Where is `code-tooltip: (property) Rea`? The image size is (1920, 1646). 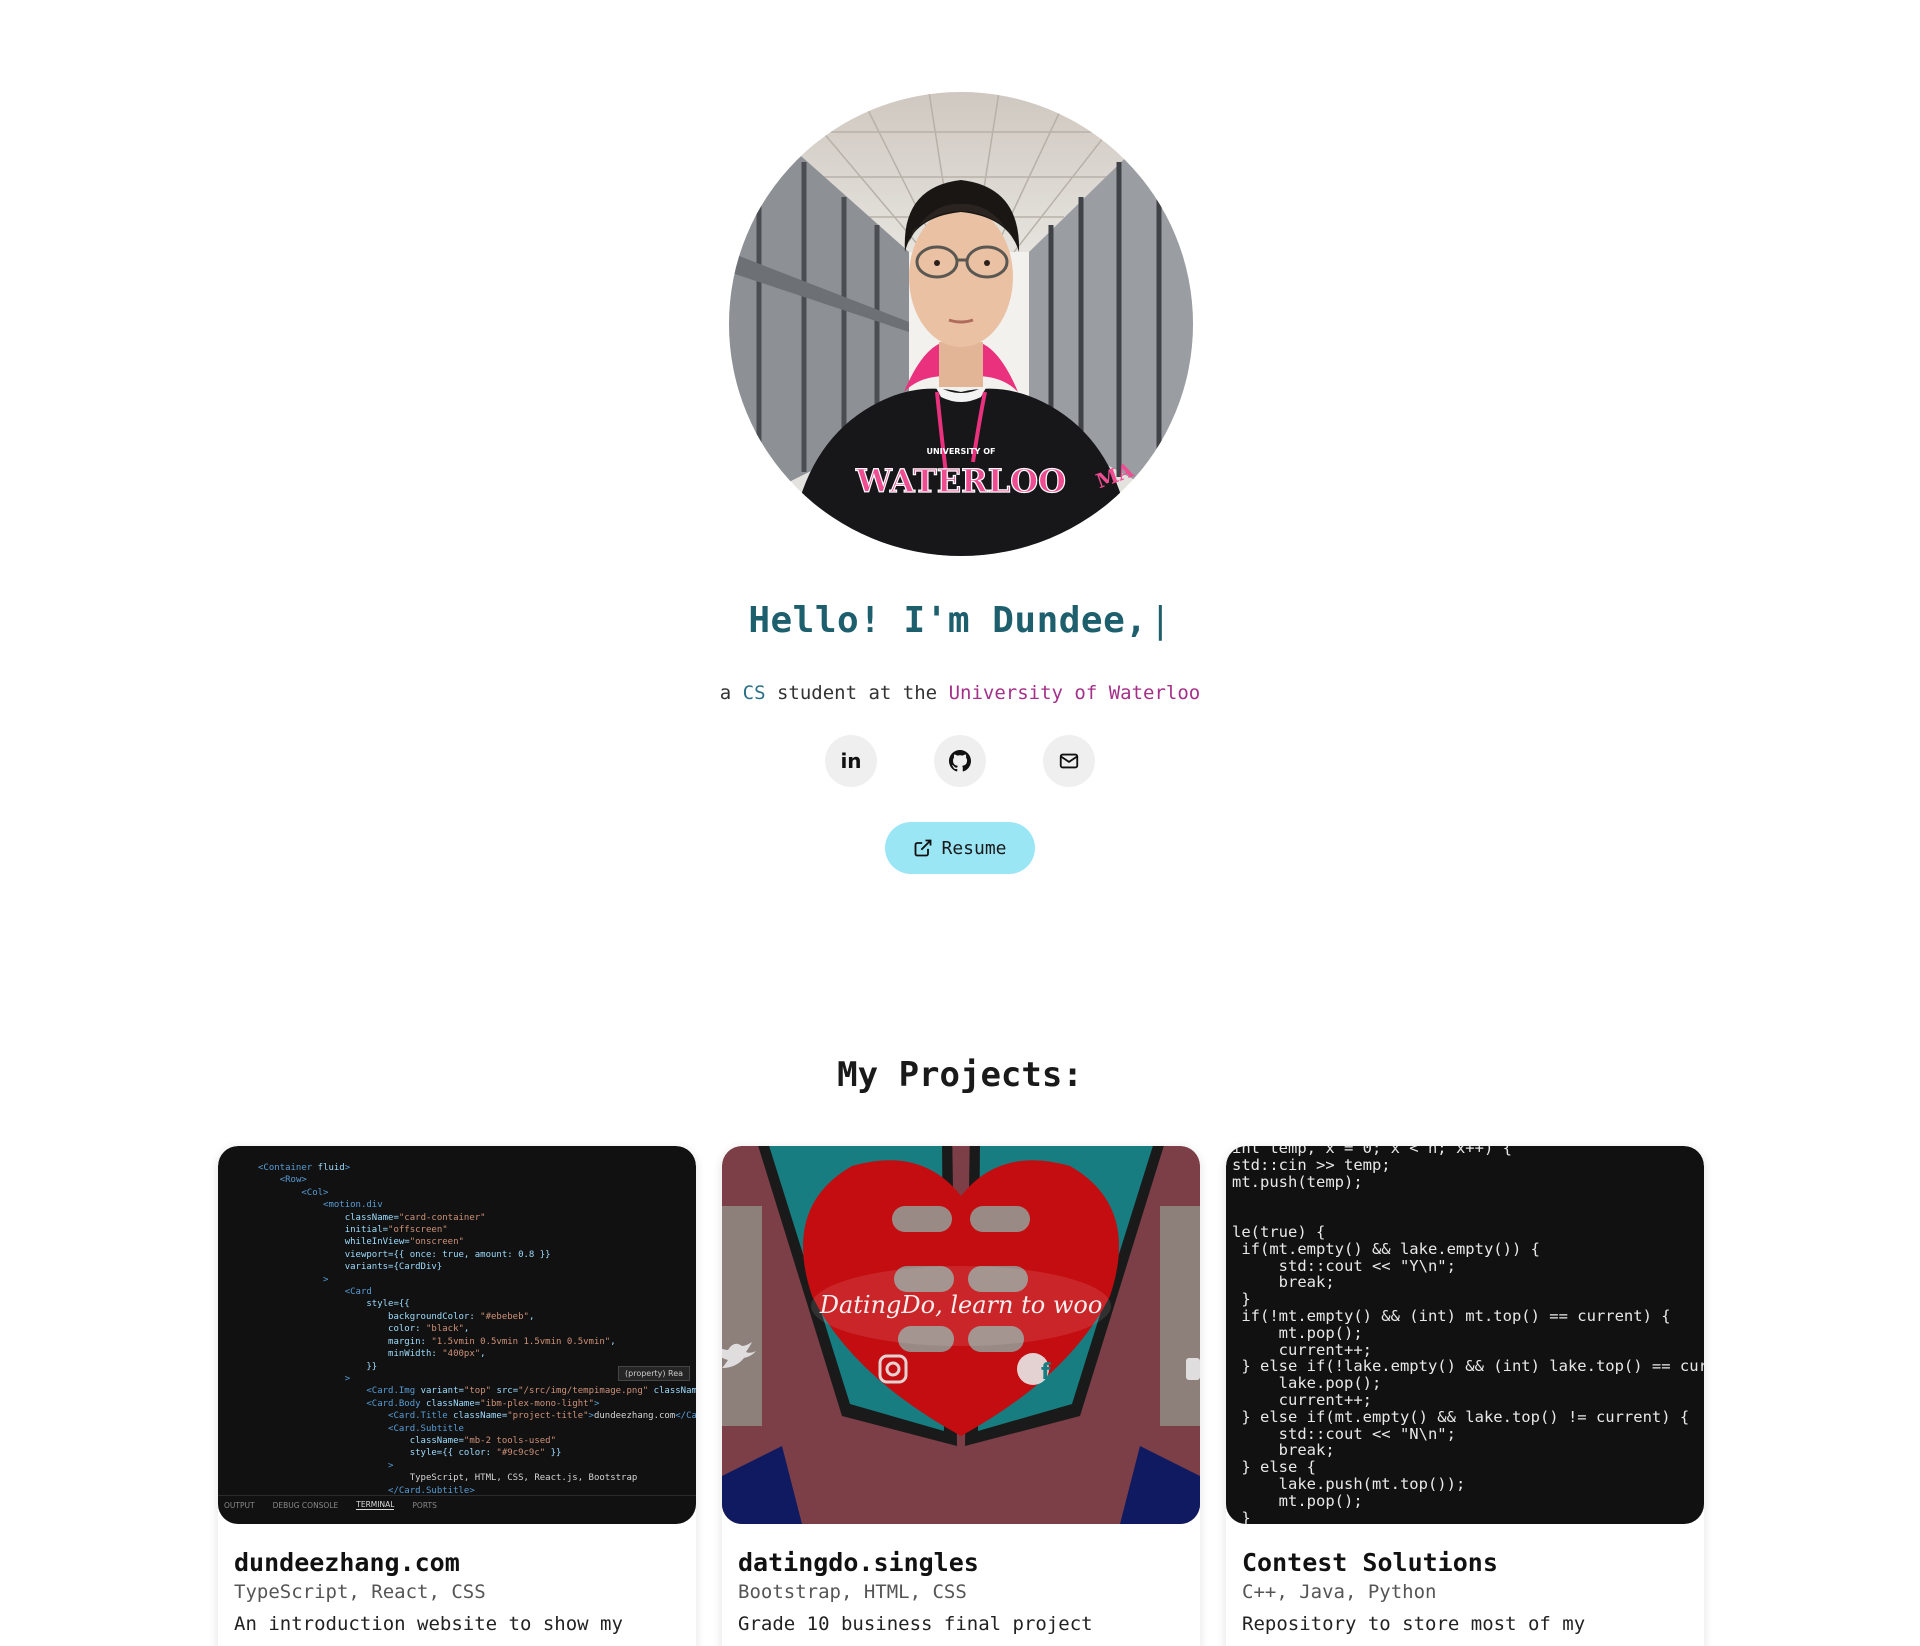
code-tooltip: (property) Rea is located at coordinates (654, 1373).